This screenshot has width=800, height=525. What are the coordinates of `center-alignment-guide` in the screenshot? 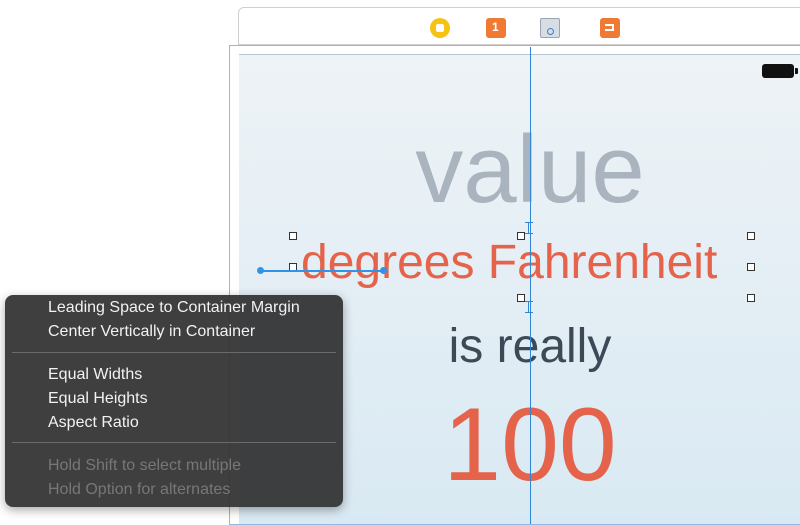 It's located at (530, 285).